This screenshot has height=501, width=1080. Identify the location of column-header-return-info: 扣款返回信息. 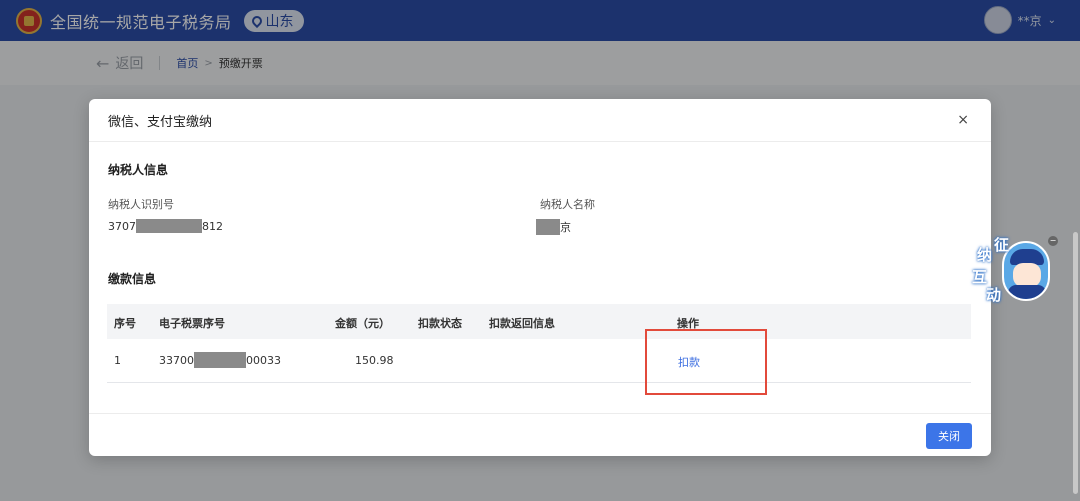
(522, 323).